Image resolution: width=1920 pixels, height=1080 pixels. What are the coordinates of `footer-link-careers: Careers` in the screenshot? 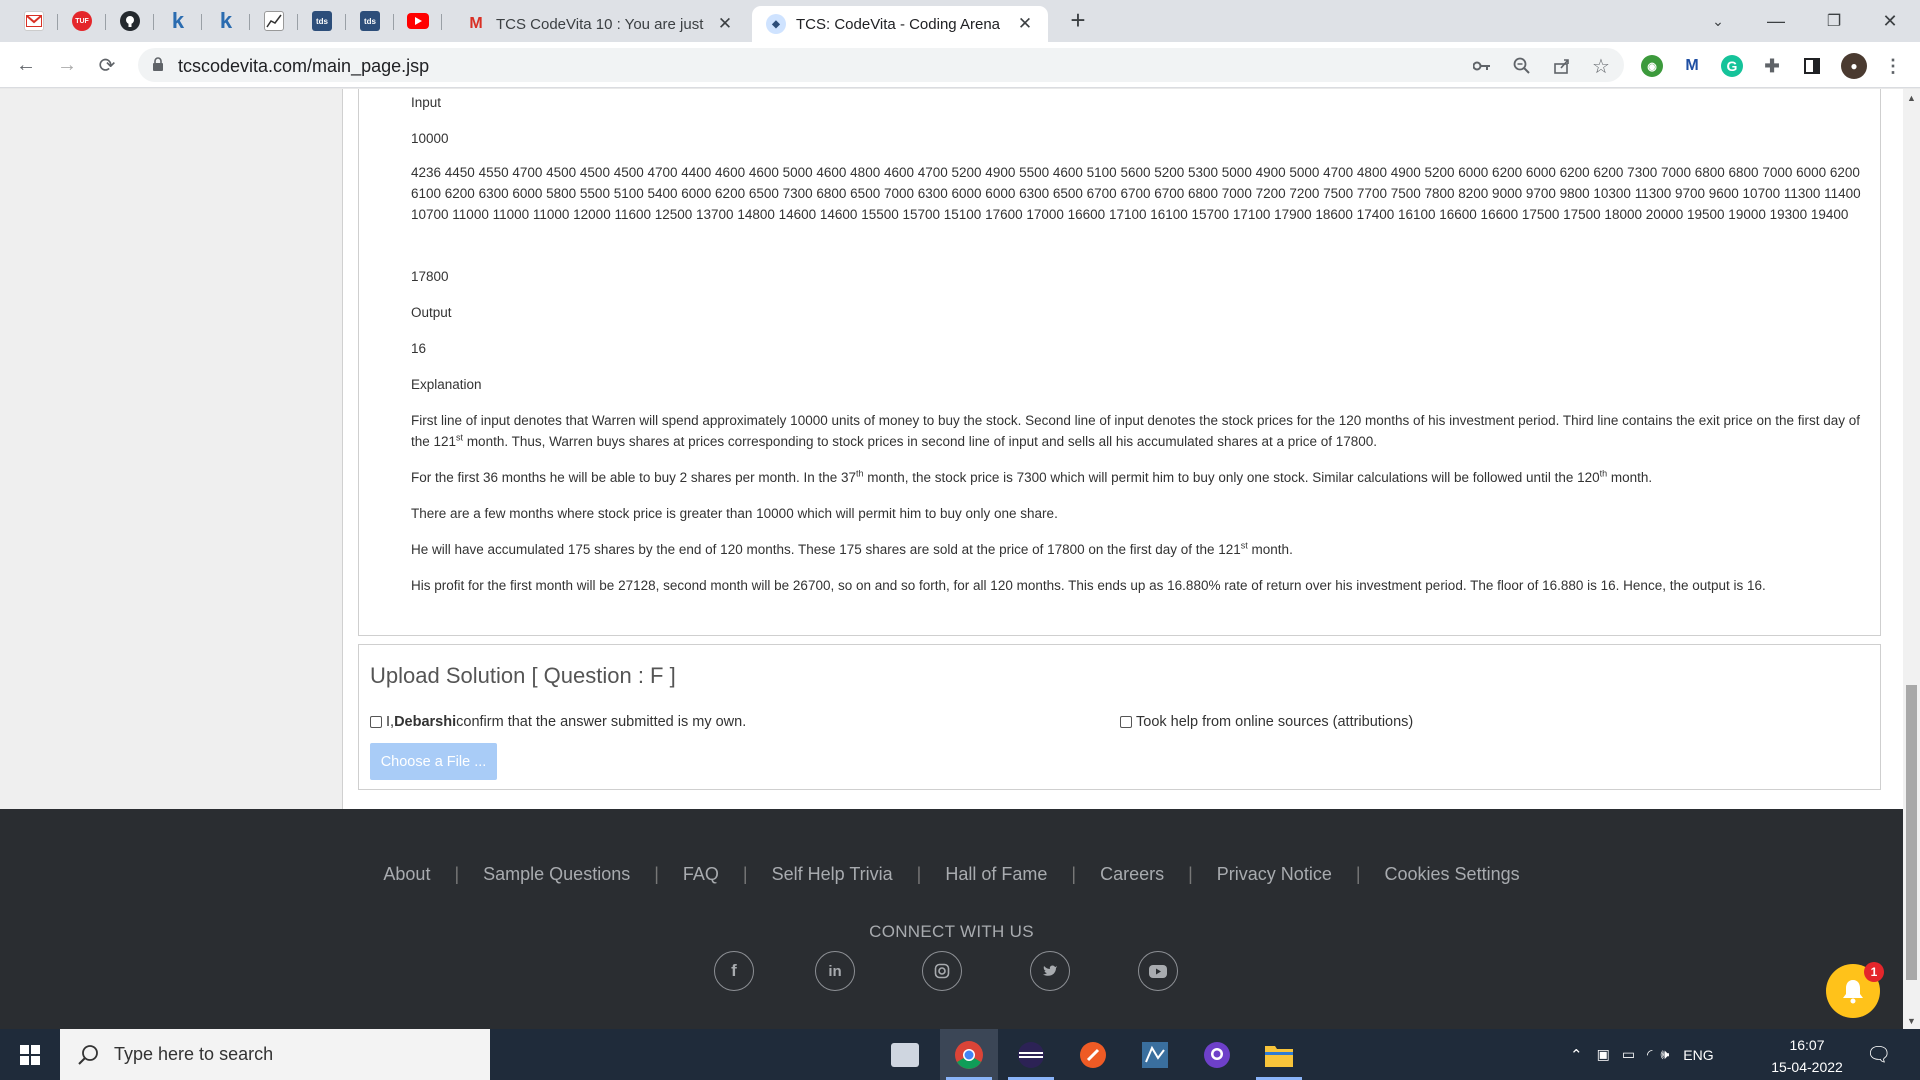 It's located at (1132, 874).